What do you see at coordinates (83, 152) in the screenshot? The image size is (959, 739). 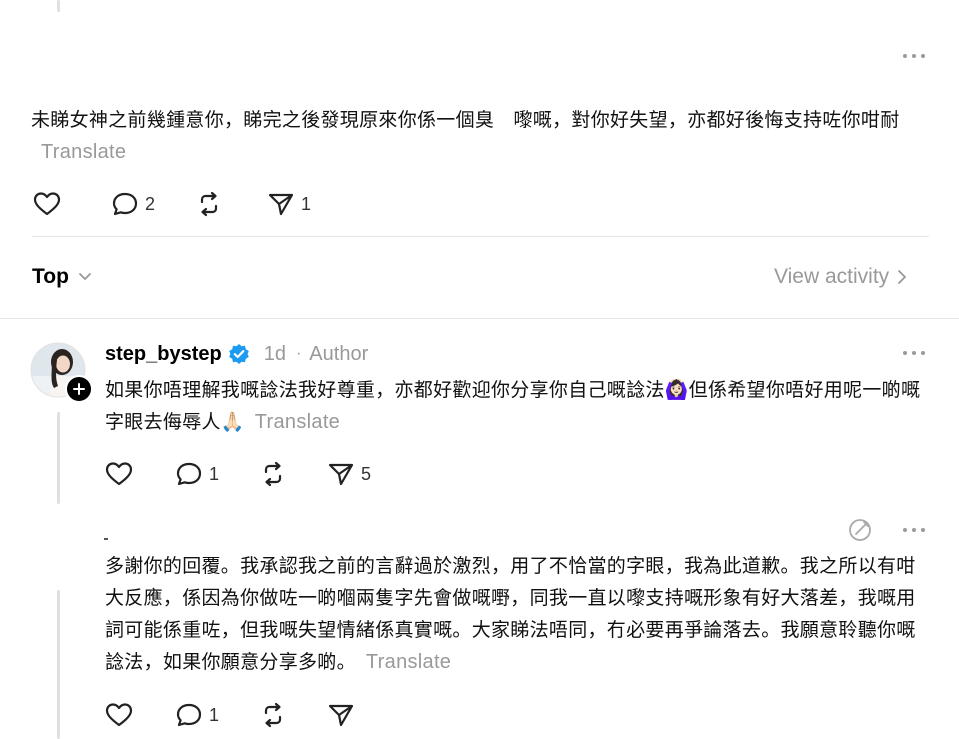 I see `top-post-translate-link: Translate` at bounding box center [83, 152].